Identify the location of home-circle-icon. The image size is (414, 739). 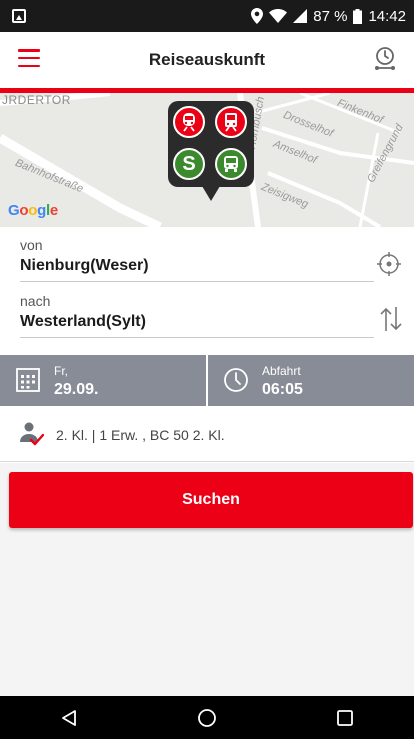
(207, 717).